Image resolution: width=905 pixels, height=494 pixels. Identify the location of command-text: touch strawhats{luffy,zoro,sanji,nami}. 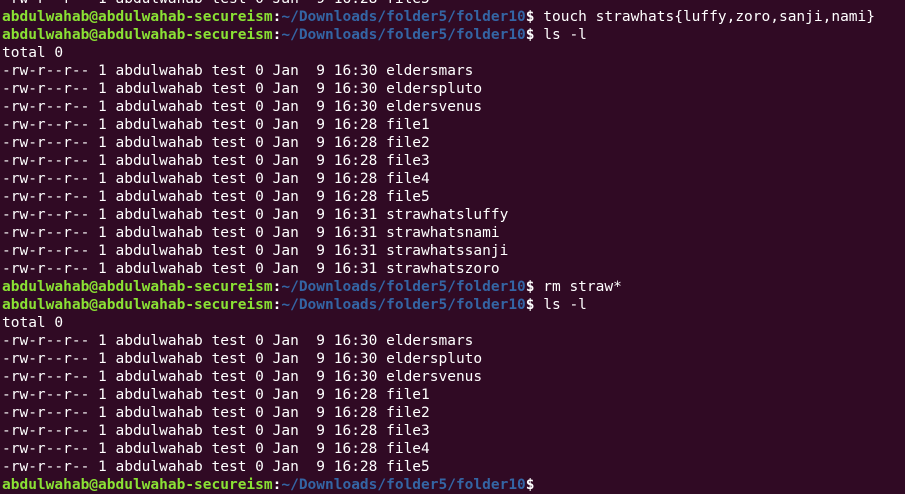
(709, 17).